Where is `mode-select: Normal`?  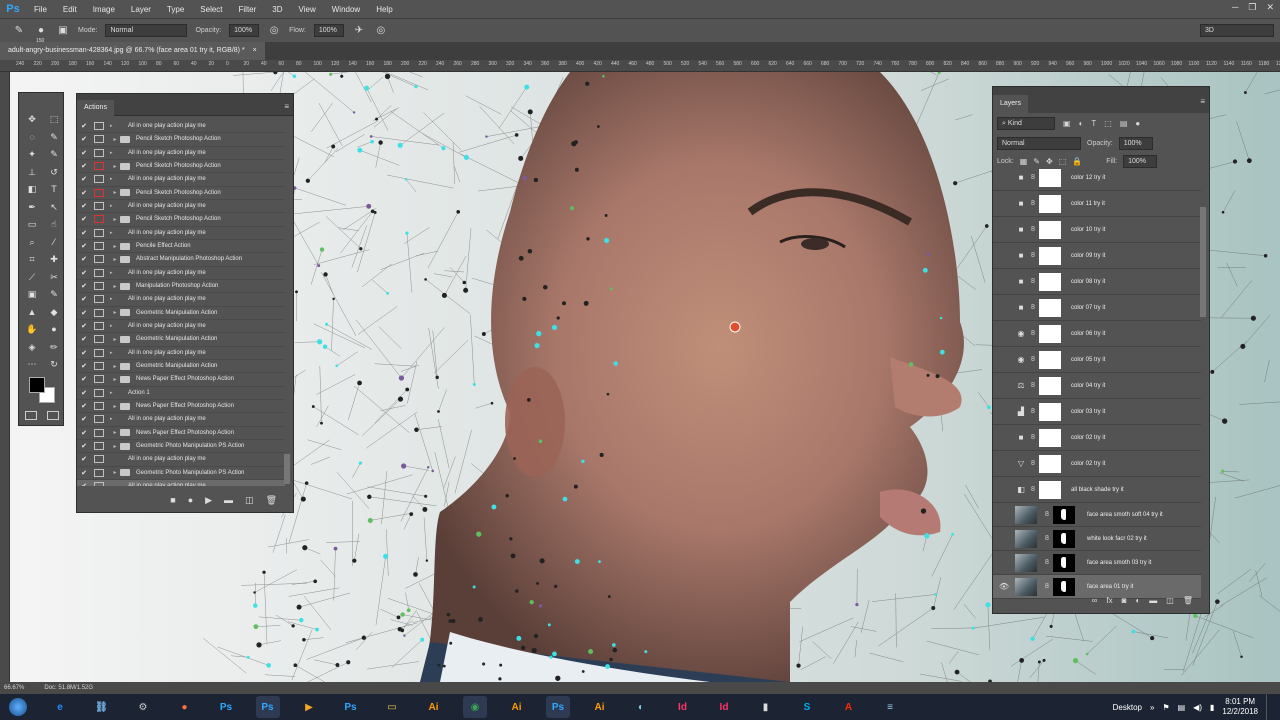
mode-select: Normal is located at coordinates (146, 30).